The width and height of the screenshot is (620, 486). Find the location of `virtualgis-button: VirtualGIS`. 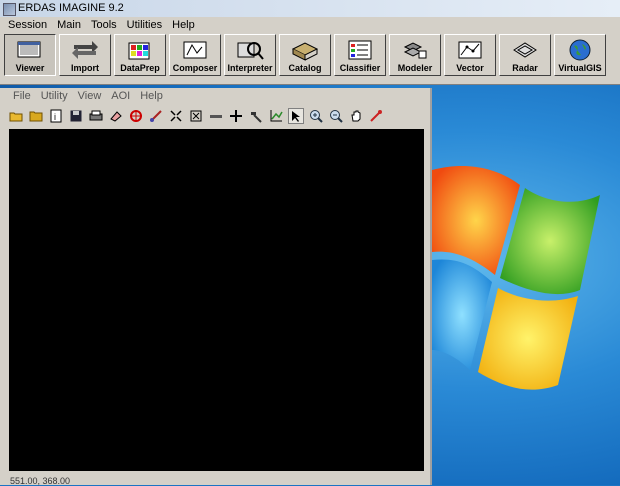

virtualgis-button: VirtualGIS is located at coordinates (580, 55).